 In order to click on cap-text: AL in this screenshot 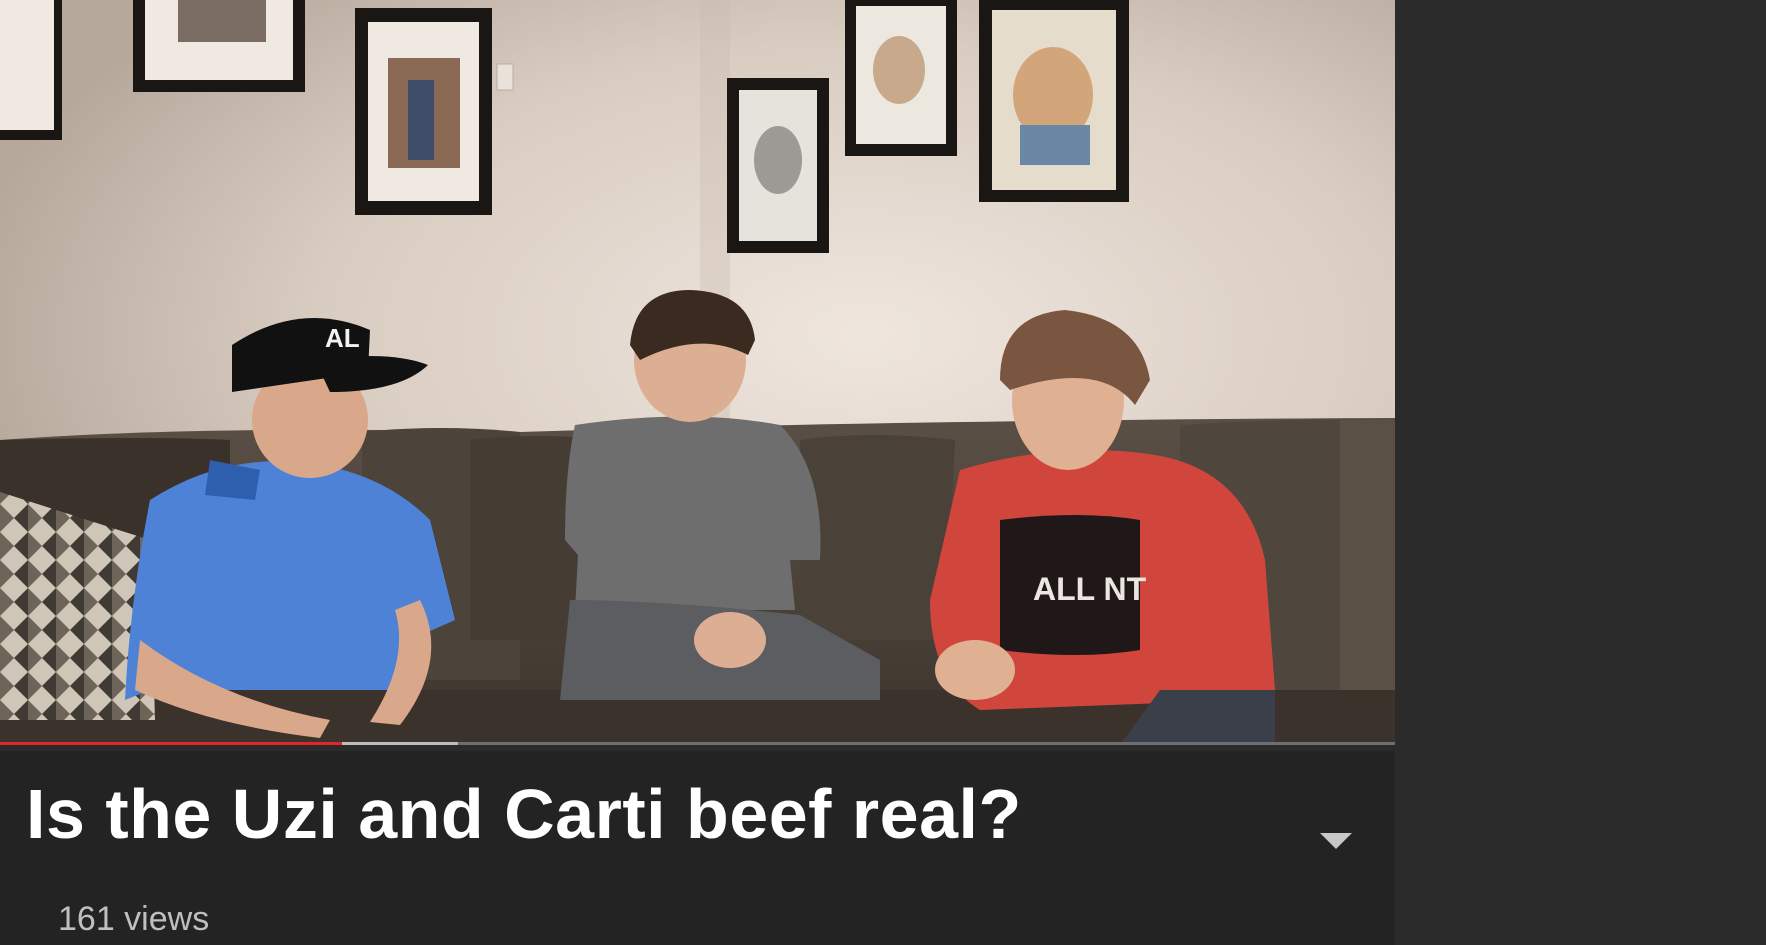, I will do `click(342, 338)`.